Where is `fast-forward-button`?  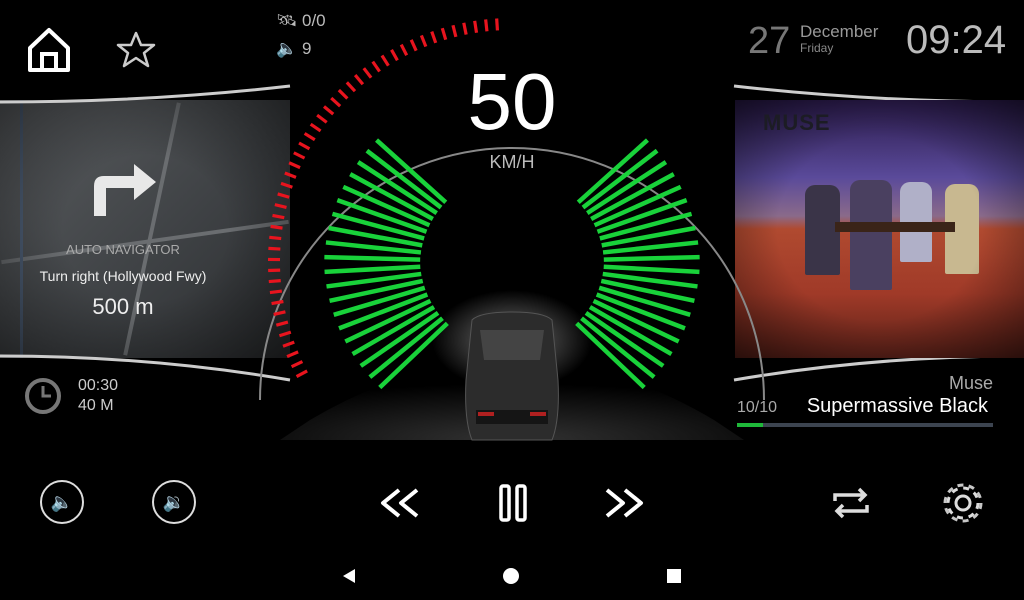 fast-forward-button is located at coordinates (625, 503).